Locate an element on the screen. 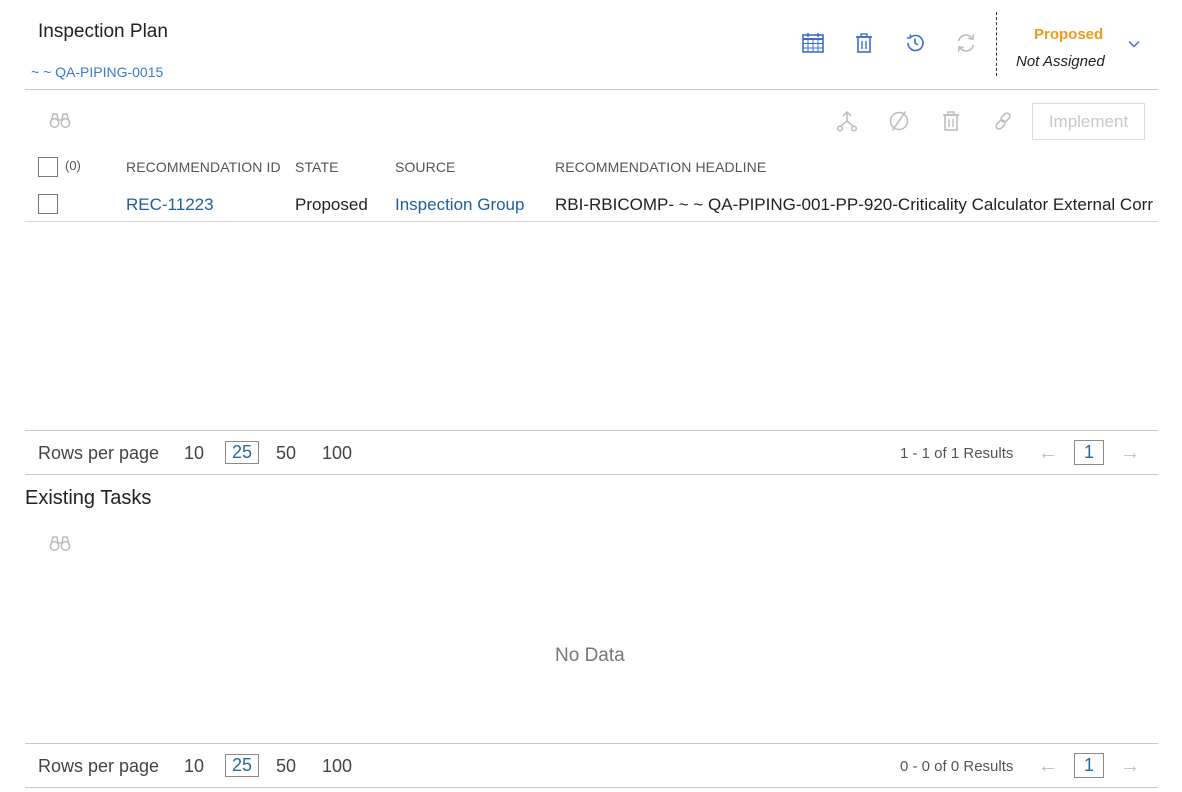 The height and width of the screenshot is (792, 1182). empty-state-text: No Data is located at coordinates (590, 655).